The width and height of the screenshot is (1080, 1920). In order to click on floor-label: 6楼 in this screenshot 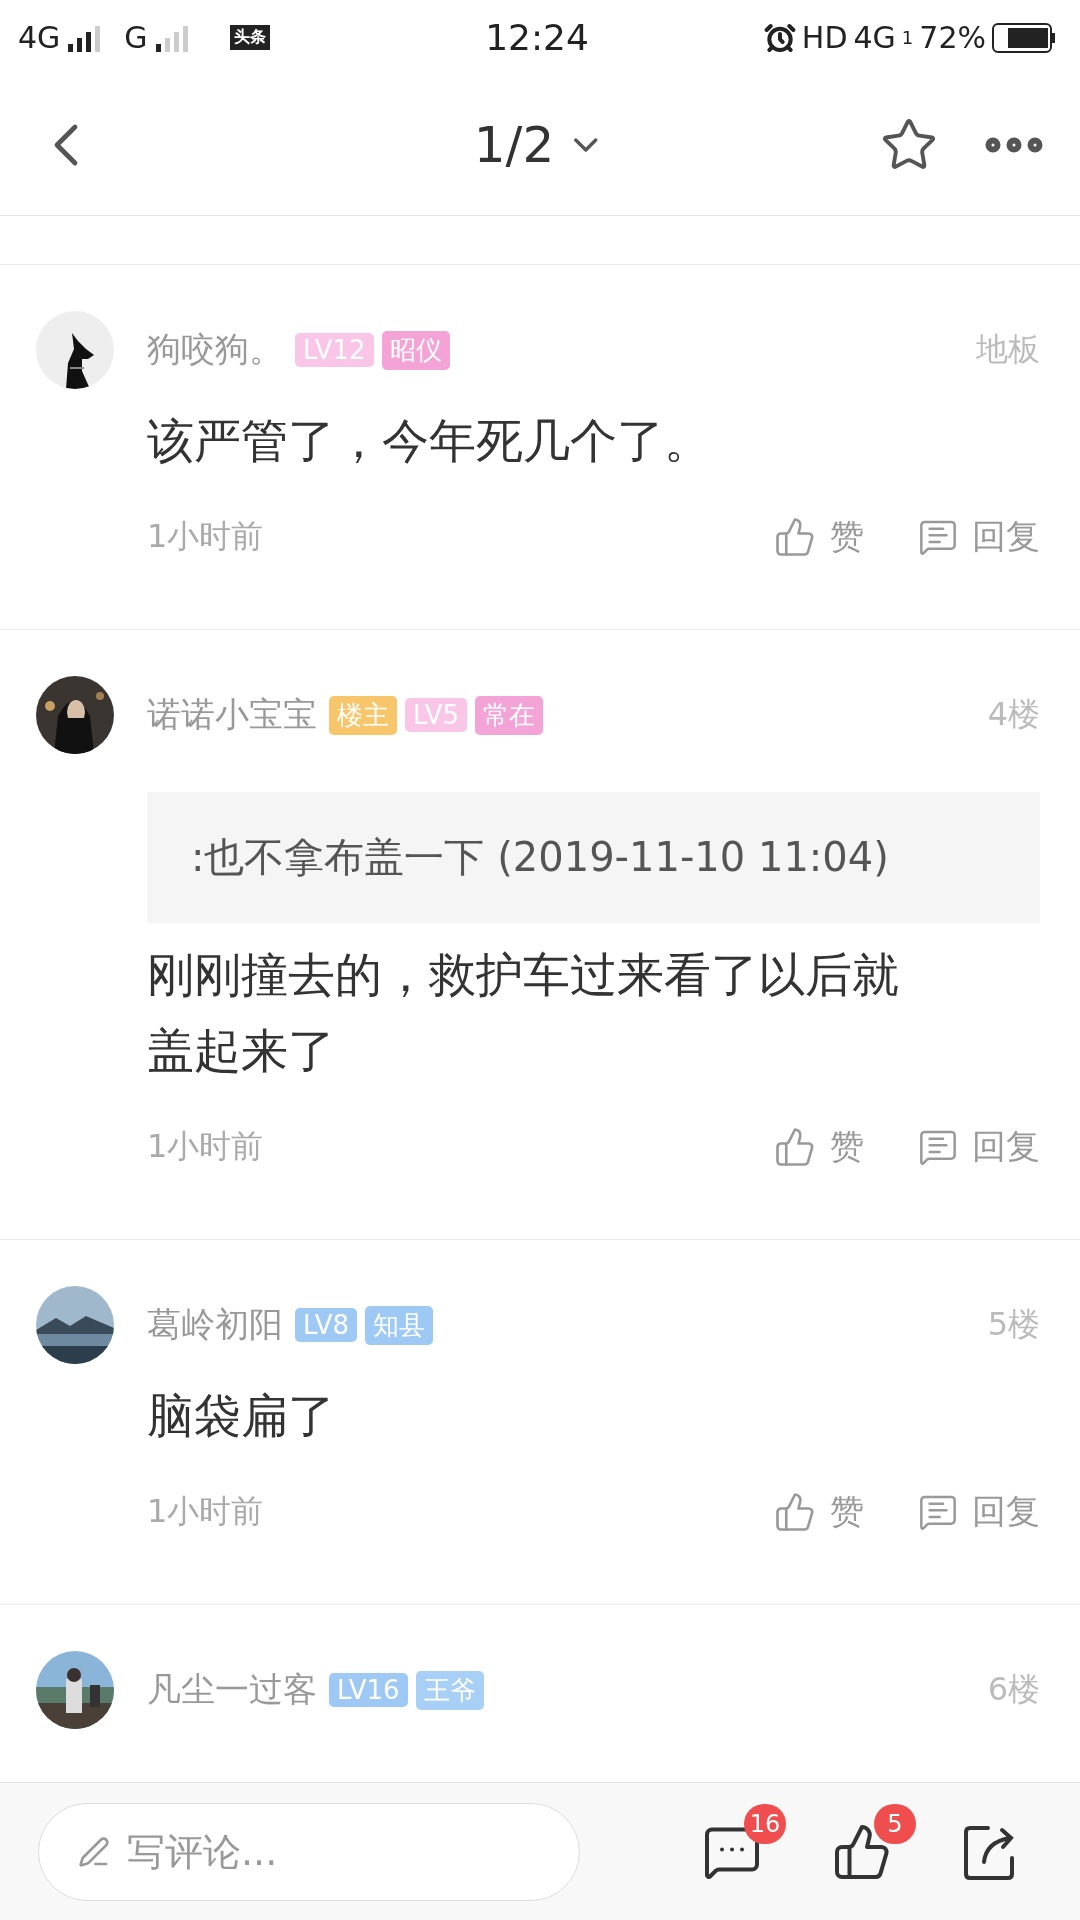, I will do `click(1013, 1689)`.